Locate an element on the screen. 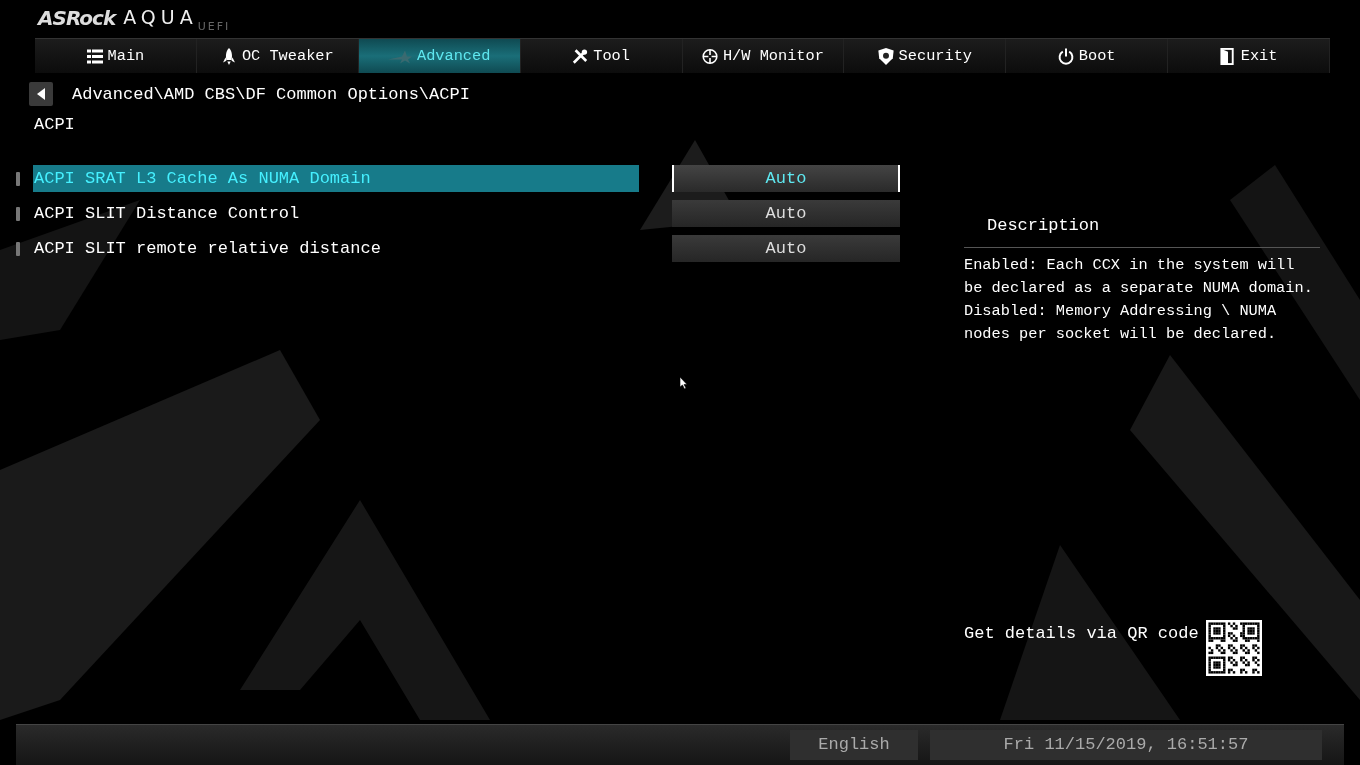  uefi-label: UEFI is located at coordinates (214, 26).